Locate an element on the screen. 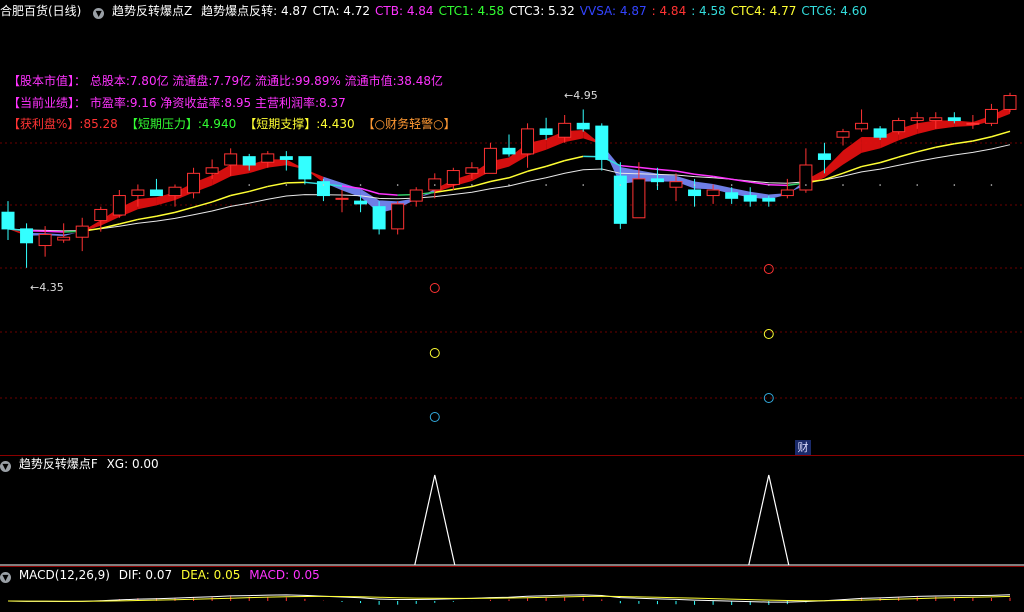 The height and width of the screenshot is (612, 1024). panel2-indicator-name: 趋势反转爆点F is located at coordinates (58, 464).